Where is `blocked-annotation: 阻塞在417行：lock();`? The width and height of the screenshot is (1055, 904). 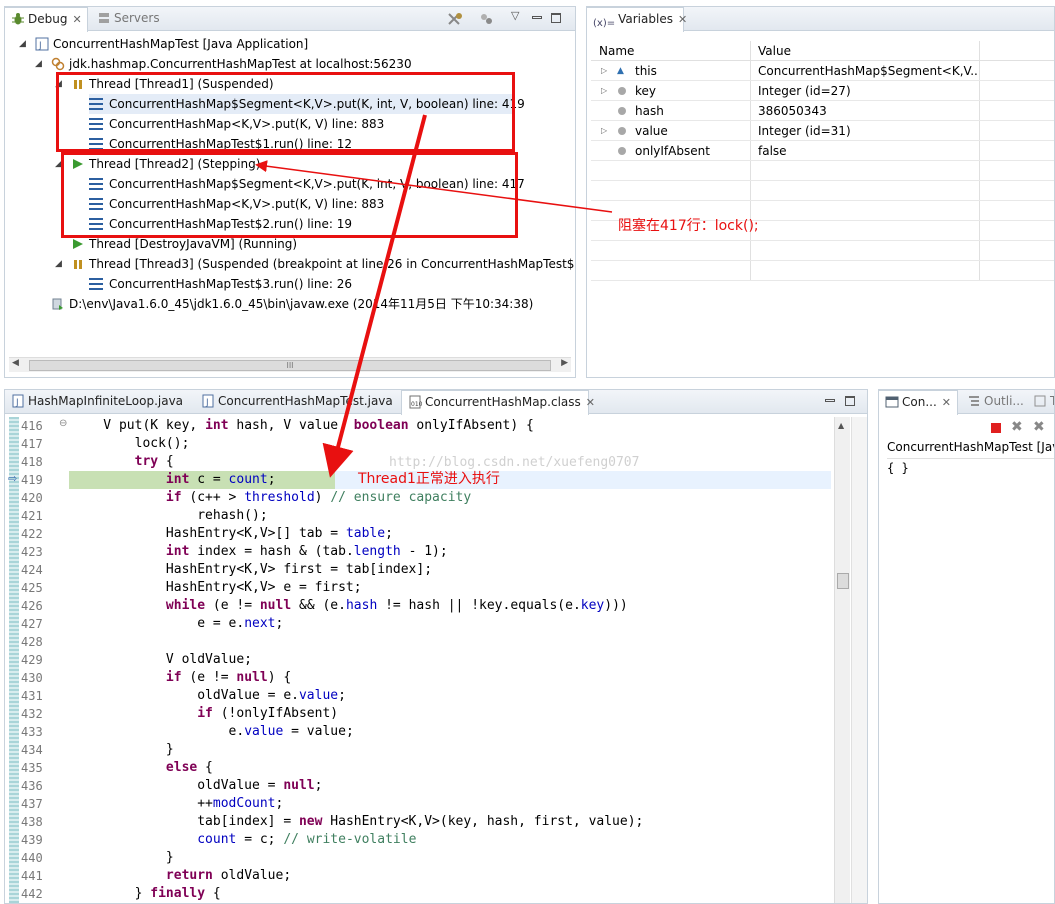 blocked-annotation: 阻塞在417行：lock(); is located at coordinates (688, 226).